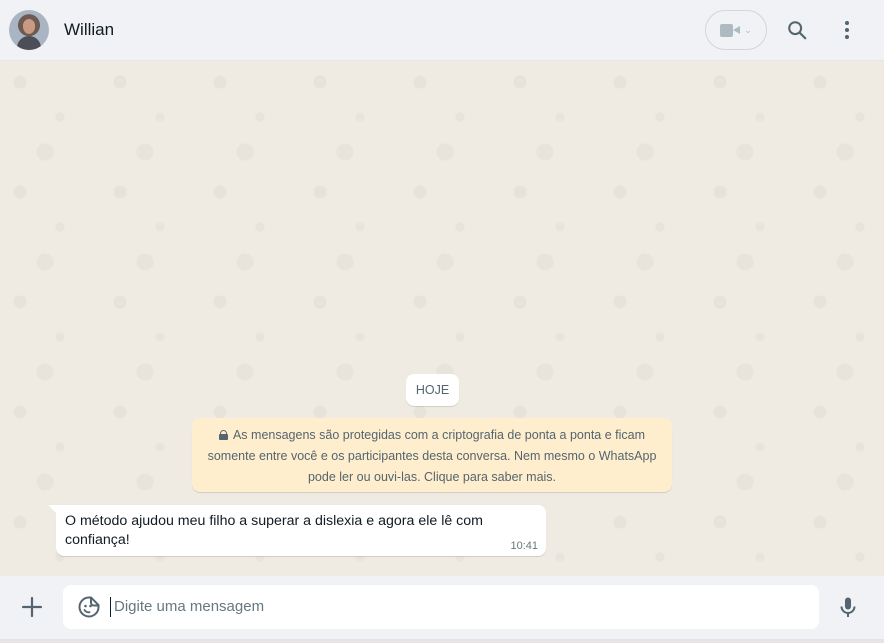 This screenshot has width=884, height=643. I want to click on avatar-face, so click(29, 26).